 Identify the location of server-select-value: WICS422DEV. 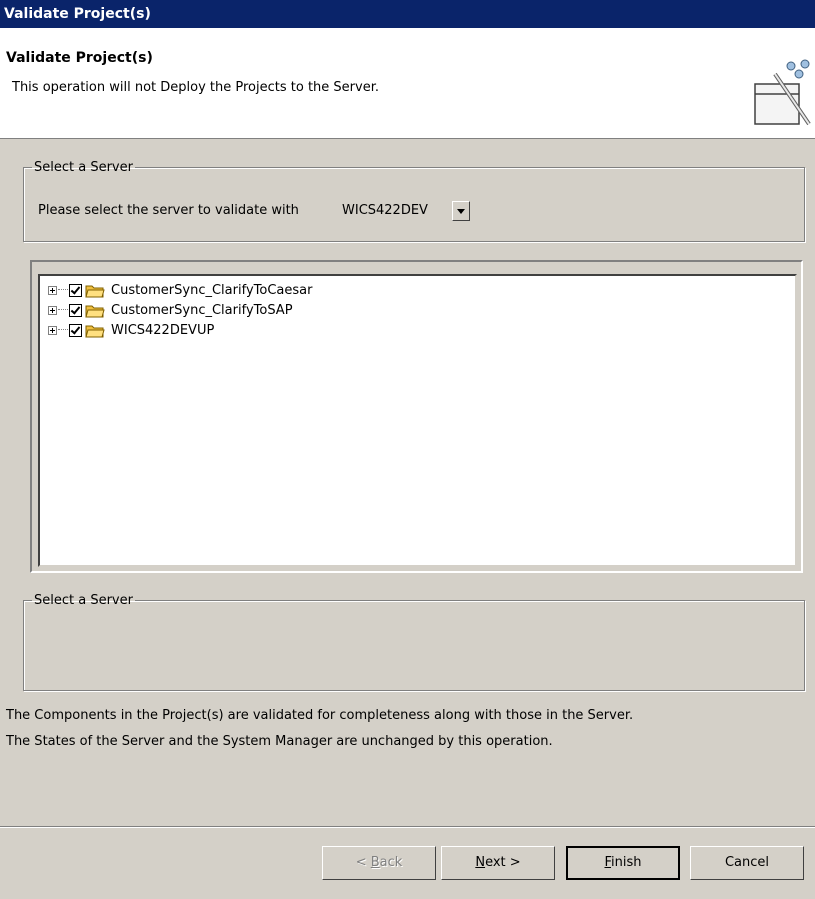
(385, 210).